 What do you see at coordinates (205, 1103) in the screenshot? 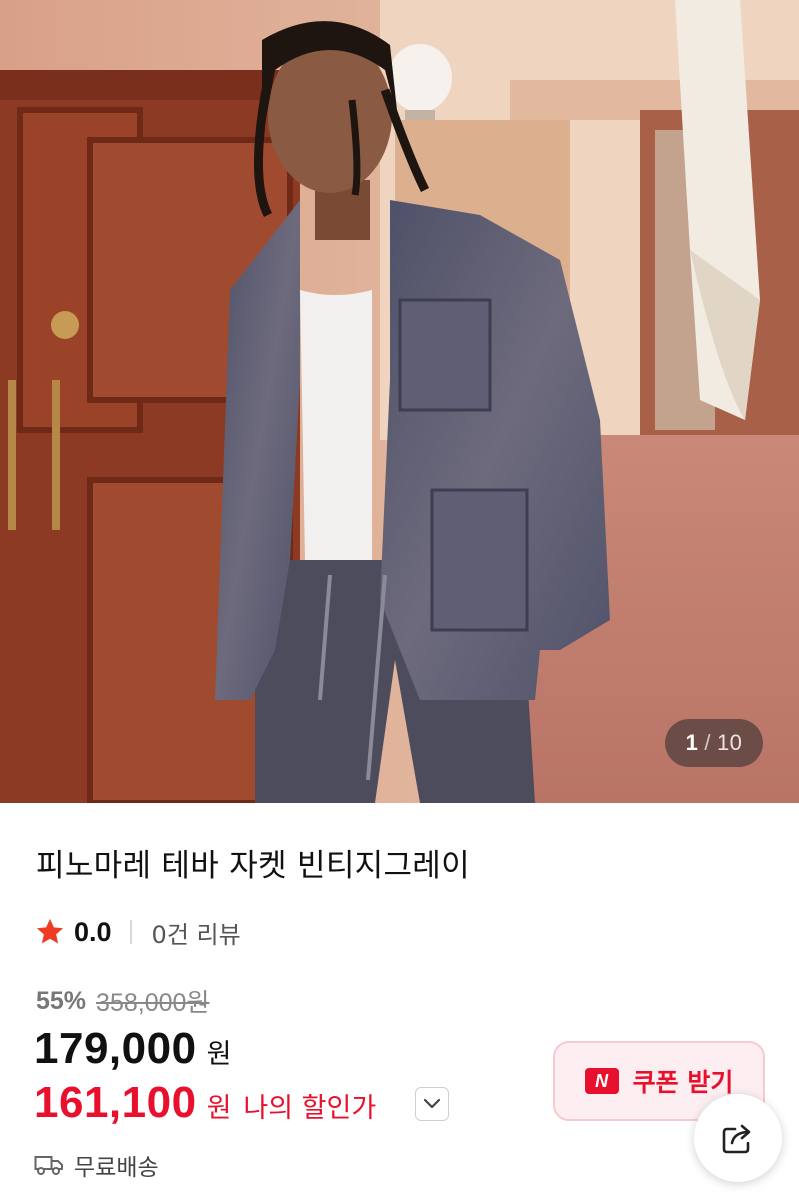
I see `my-price-row: 161,100 원 나의 할인가` at bounding box center [205, 1103].